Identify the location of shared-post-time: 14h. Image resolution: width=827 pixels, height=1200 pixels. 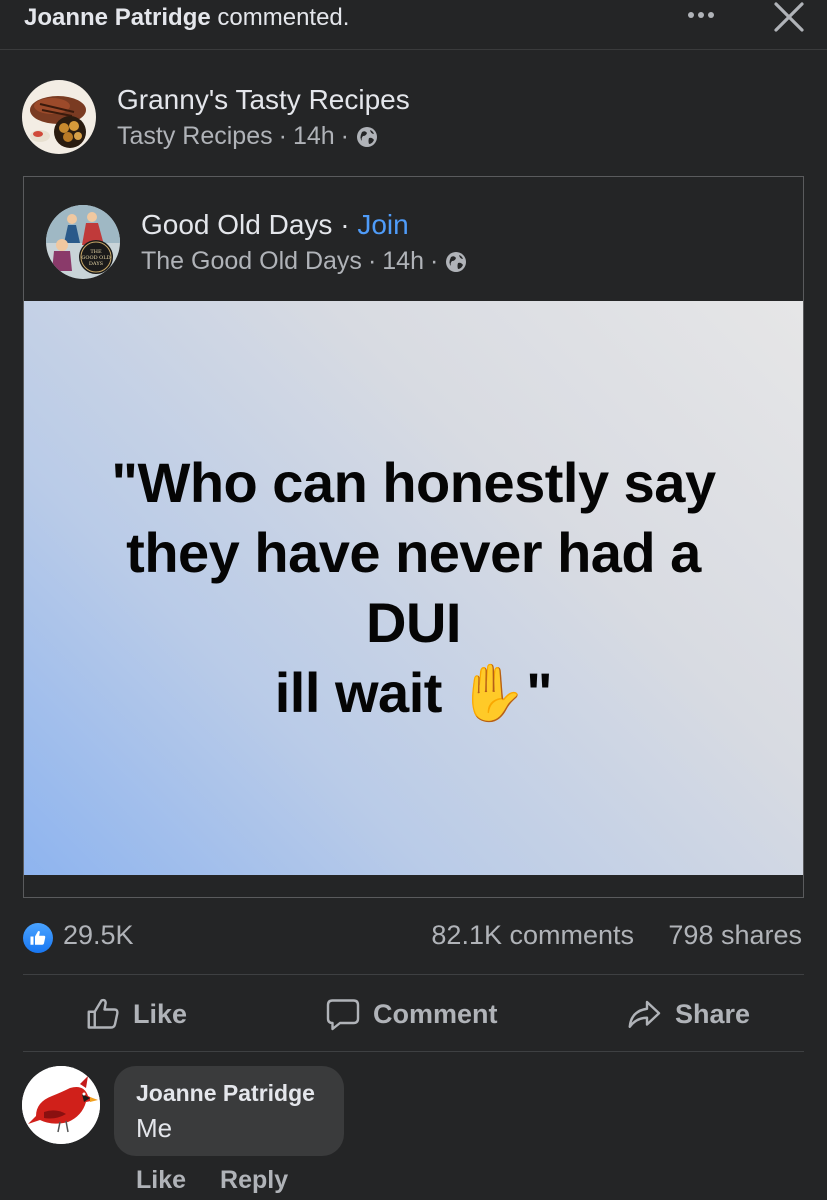
(403, 261).